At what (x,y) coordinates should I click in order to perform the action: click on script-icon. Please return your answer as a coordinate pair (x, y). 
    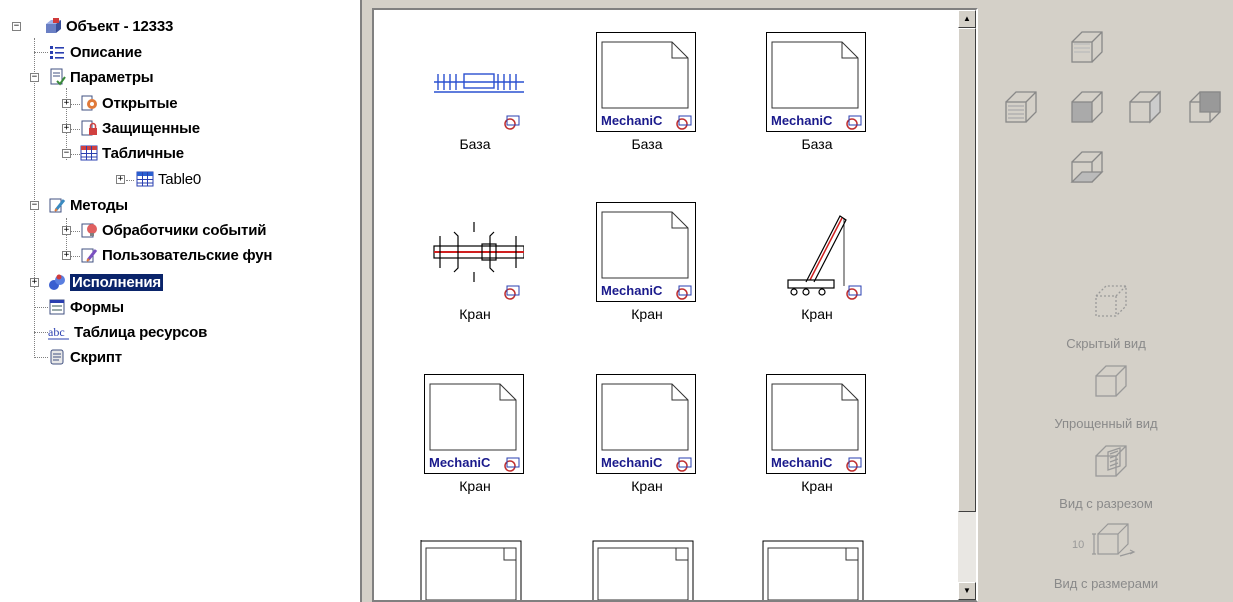
    Looking at the image, I should click on (57, 357).